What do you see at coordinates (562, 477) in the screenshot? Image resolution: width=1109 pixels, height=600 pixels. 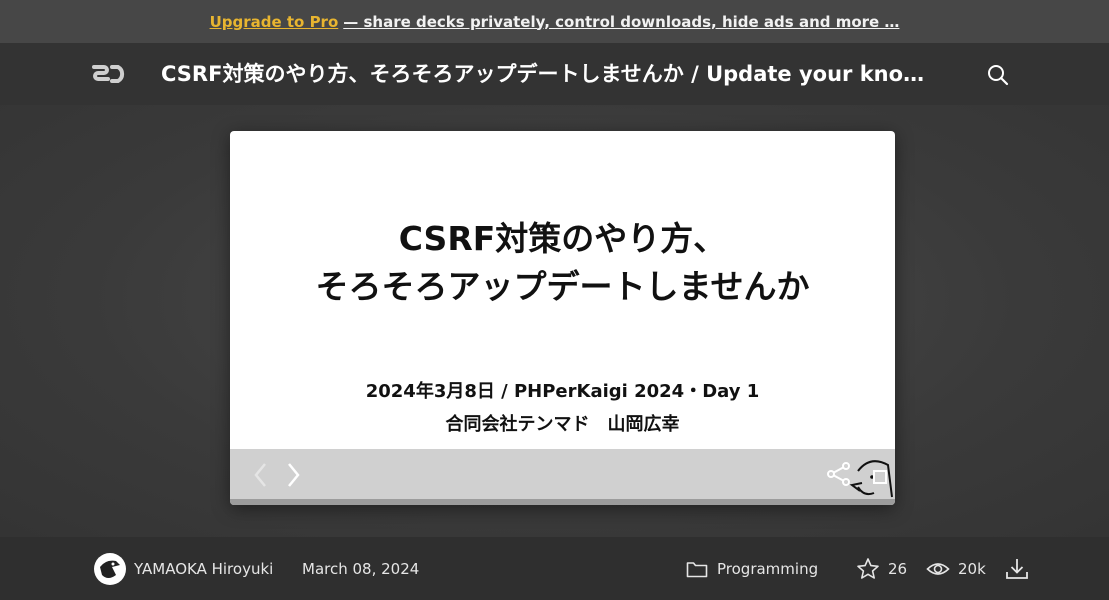 I see `slide-controls-bar` at bounding box center [562, 477].